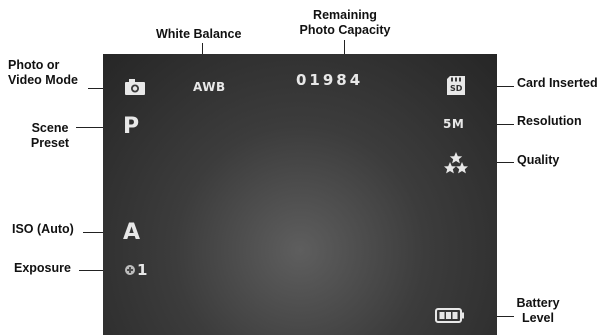 The image size is (606, 335). What do you see at coordinates (34, 65) in the screenshot?
I see `photo-video-mode-callout-line1: Photo or` at bounding box center [34, 65].